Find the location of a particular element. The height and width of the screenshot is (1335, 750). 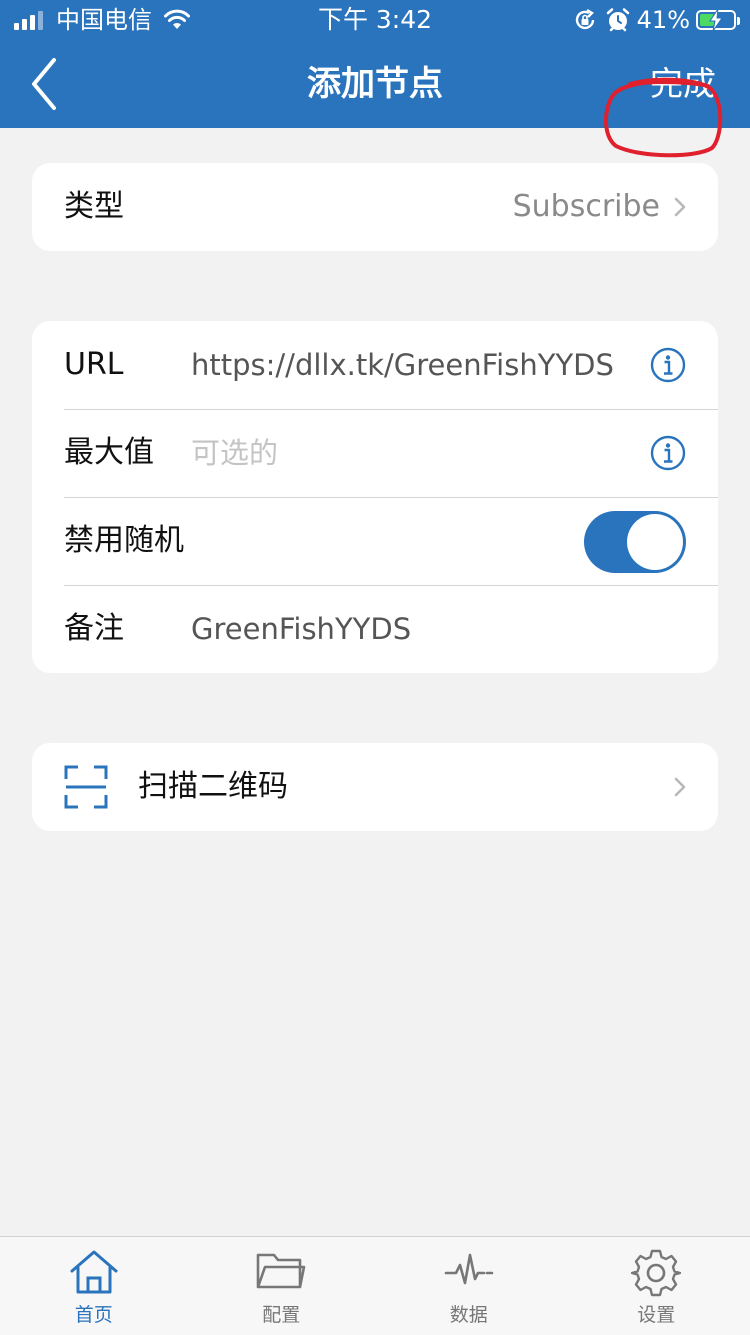

url-row: URL https://dllx.tk/GreenFishYYDS is located at coordinates (375, 365).